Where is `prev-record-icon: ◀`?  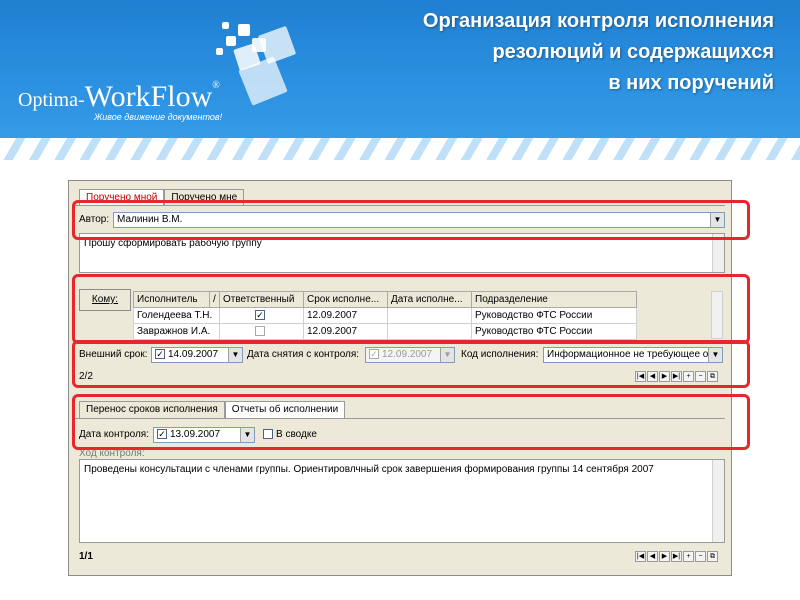 prev-record-icon: ◀ is located at coordinates (652, 556).